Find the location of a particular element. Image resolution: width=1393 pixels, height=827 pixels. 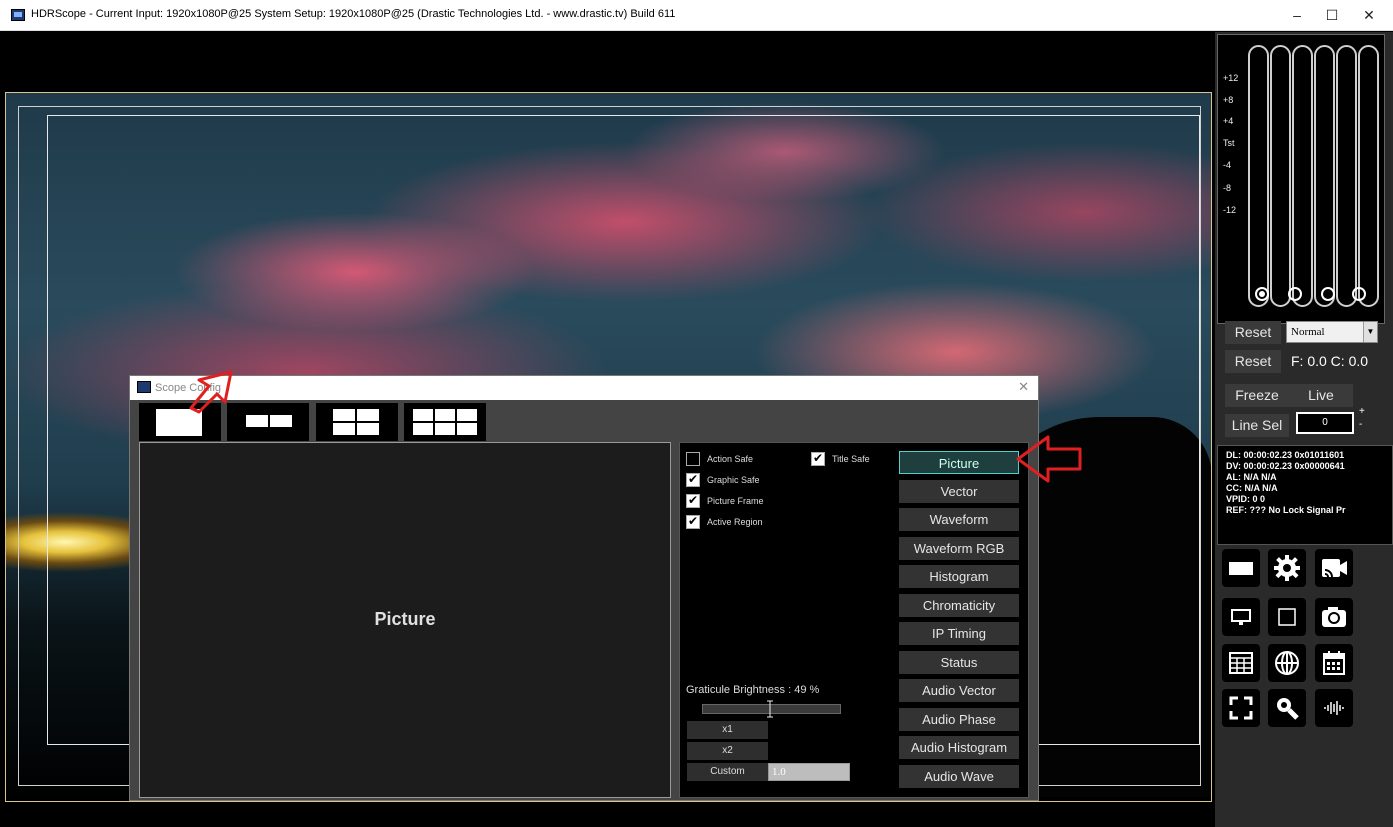

meter-label: +4 is located at coordinates (1228, 121).